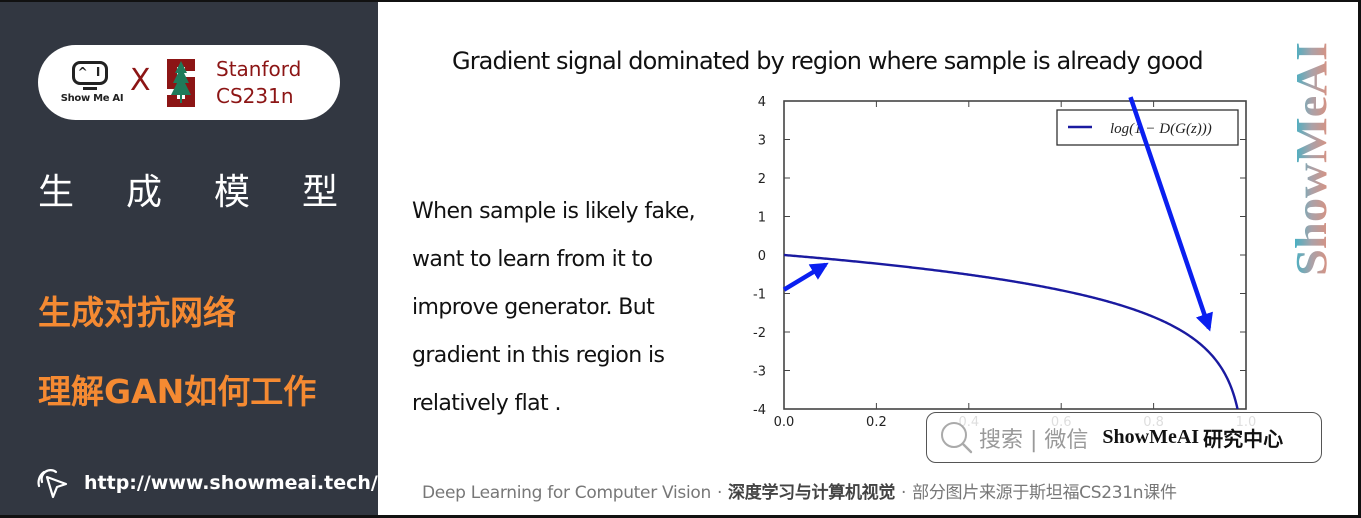  What do you see at coordinates (258, 83) in the screenshot?
I see `stanford-course: Stanford CS231n` at bounding box center [258, 83].